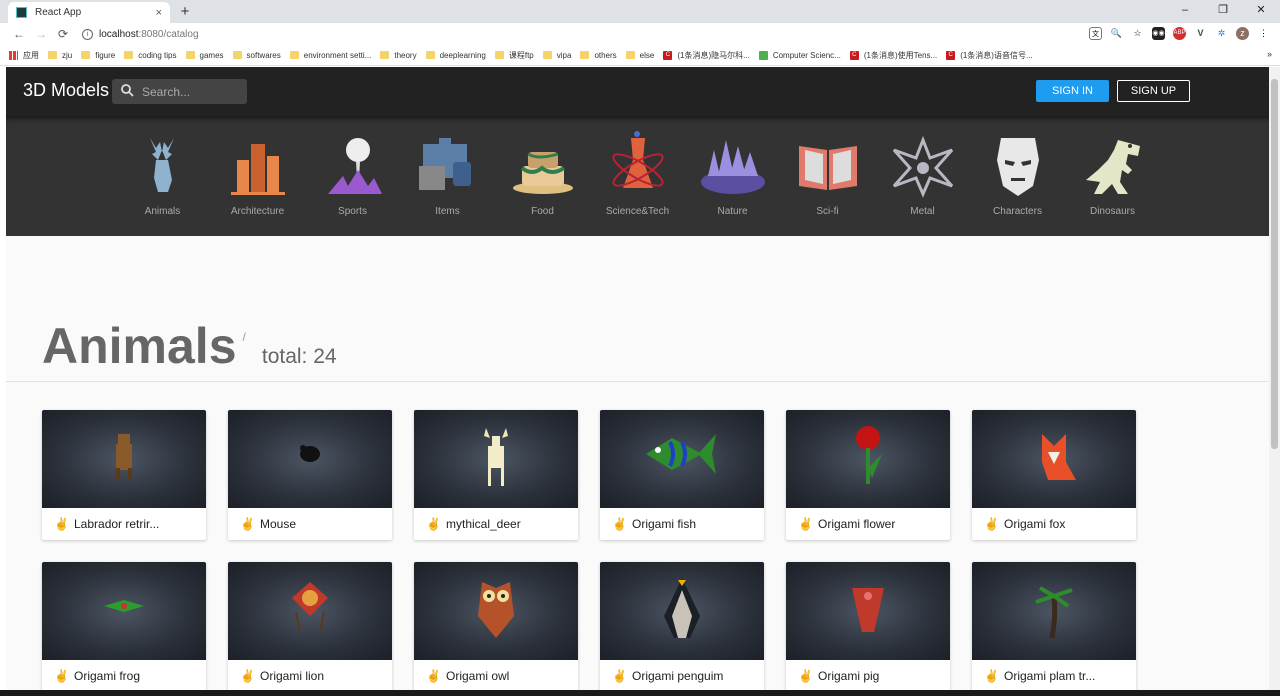 The image size is (1280, 696). Describe the element at coordinates (1179, 33) in the screenshot. I see `adblock-icon: ABP` at that location.